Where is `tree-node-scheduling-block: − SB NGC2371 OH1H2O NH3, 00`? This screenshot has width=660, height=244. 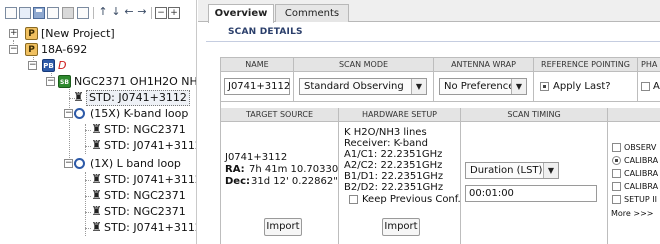
tree-node-scheduling-block: − SB NGC2371 OH1H2O NH3, 00 is located at coordinates (98, 82).